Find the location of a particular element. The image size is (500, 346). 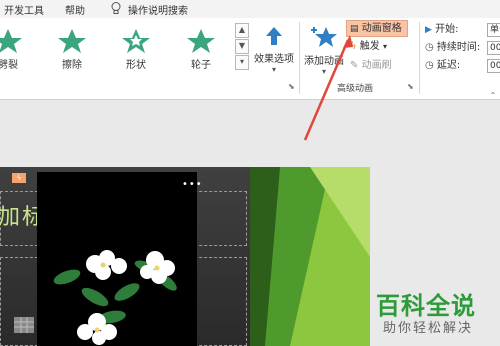

watermark-subtitle: 助你轻松解决 is located at coordinates (428, 328).